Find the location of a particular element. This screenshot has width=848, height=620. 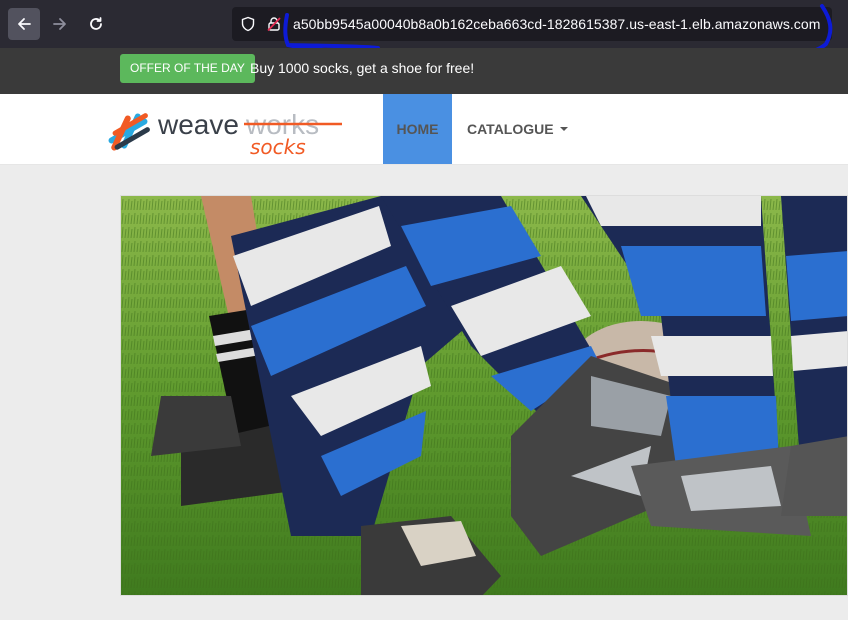

logo-text-socks: socks is located at coordinates (278, 146).